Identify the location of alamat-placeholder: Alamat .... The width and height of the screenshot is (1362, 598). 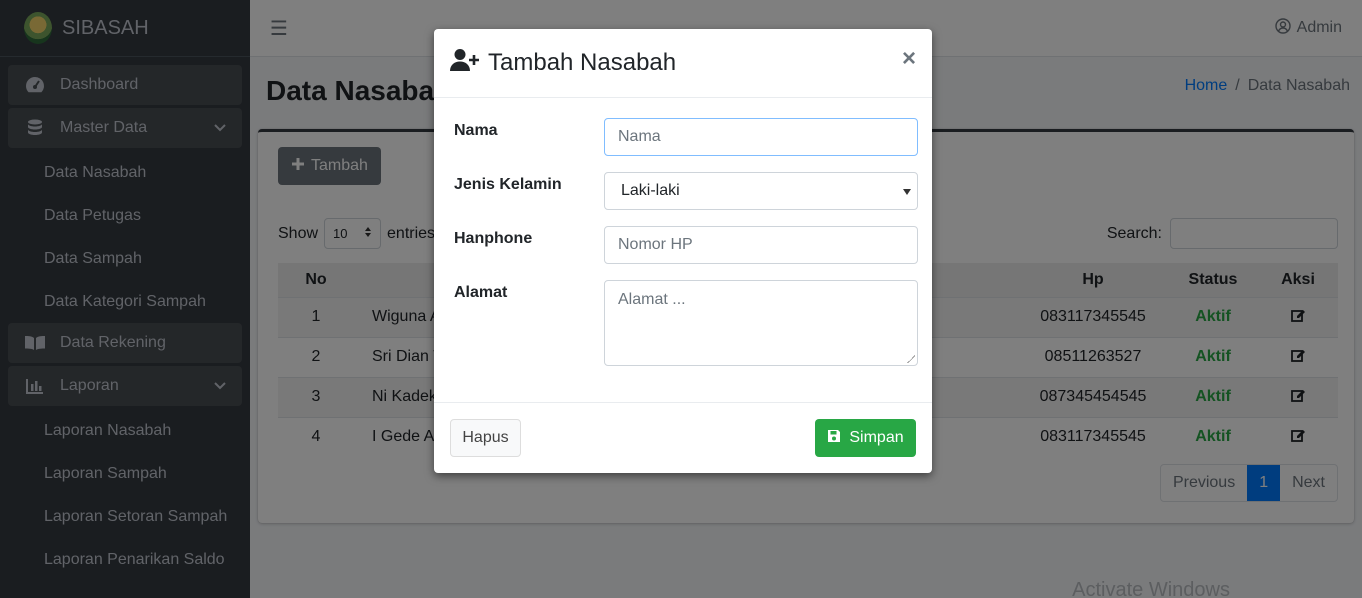
(652, 299).